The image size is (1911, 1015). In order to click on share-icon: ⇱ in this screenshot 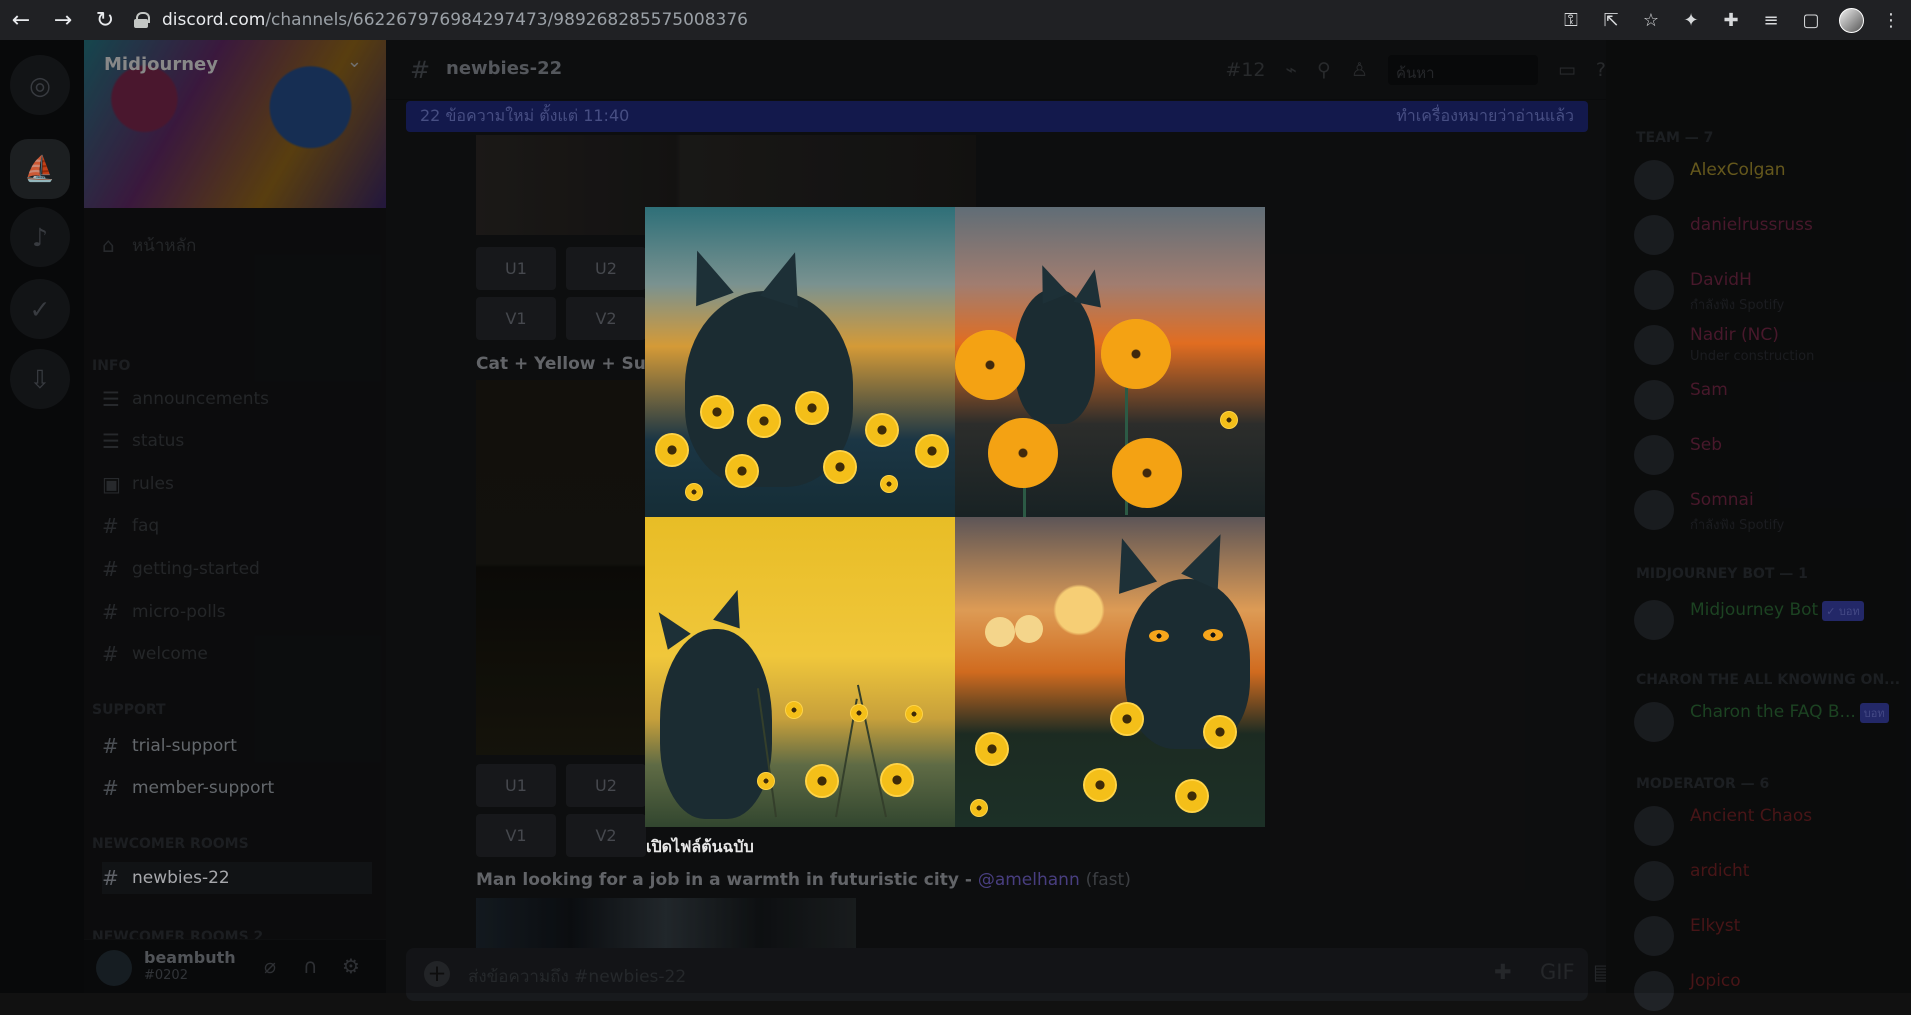, I will do `click(1611, 20)`.